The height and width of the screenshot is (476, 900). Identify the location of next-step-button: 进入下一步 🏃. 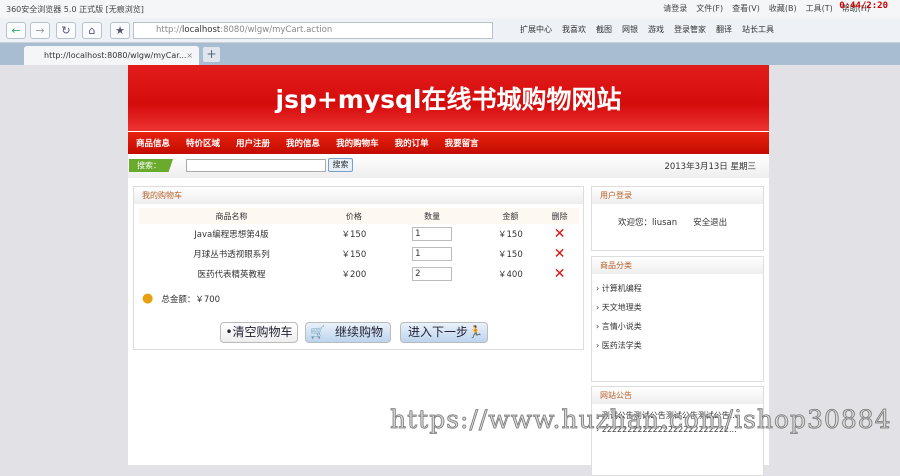
(444, 332).